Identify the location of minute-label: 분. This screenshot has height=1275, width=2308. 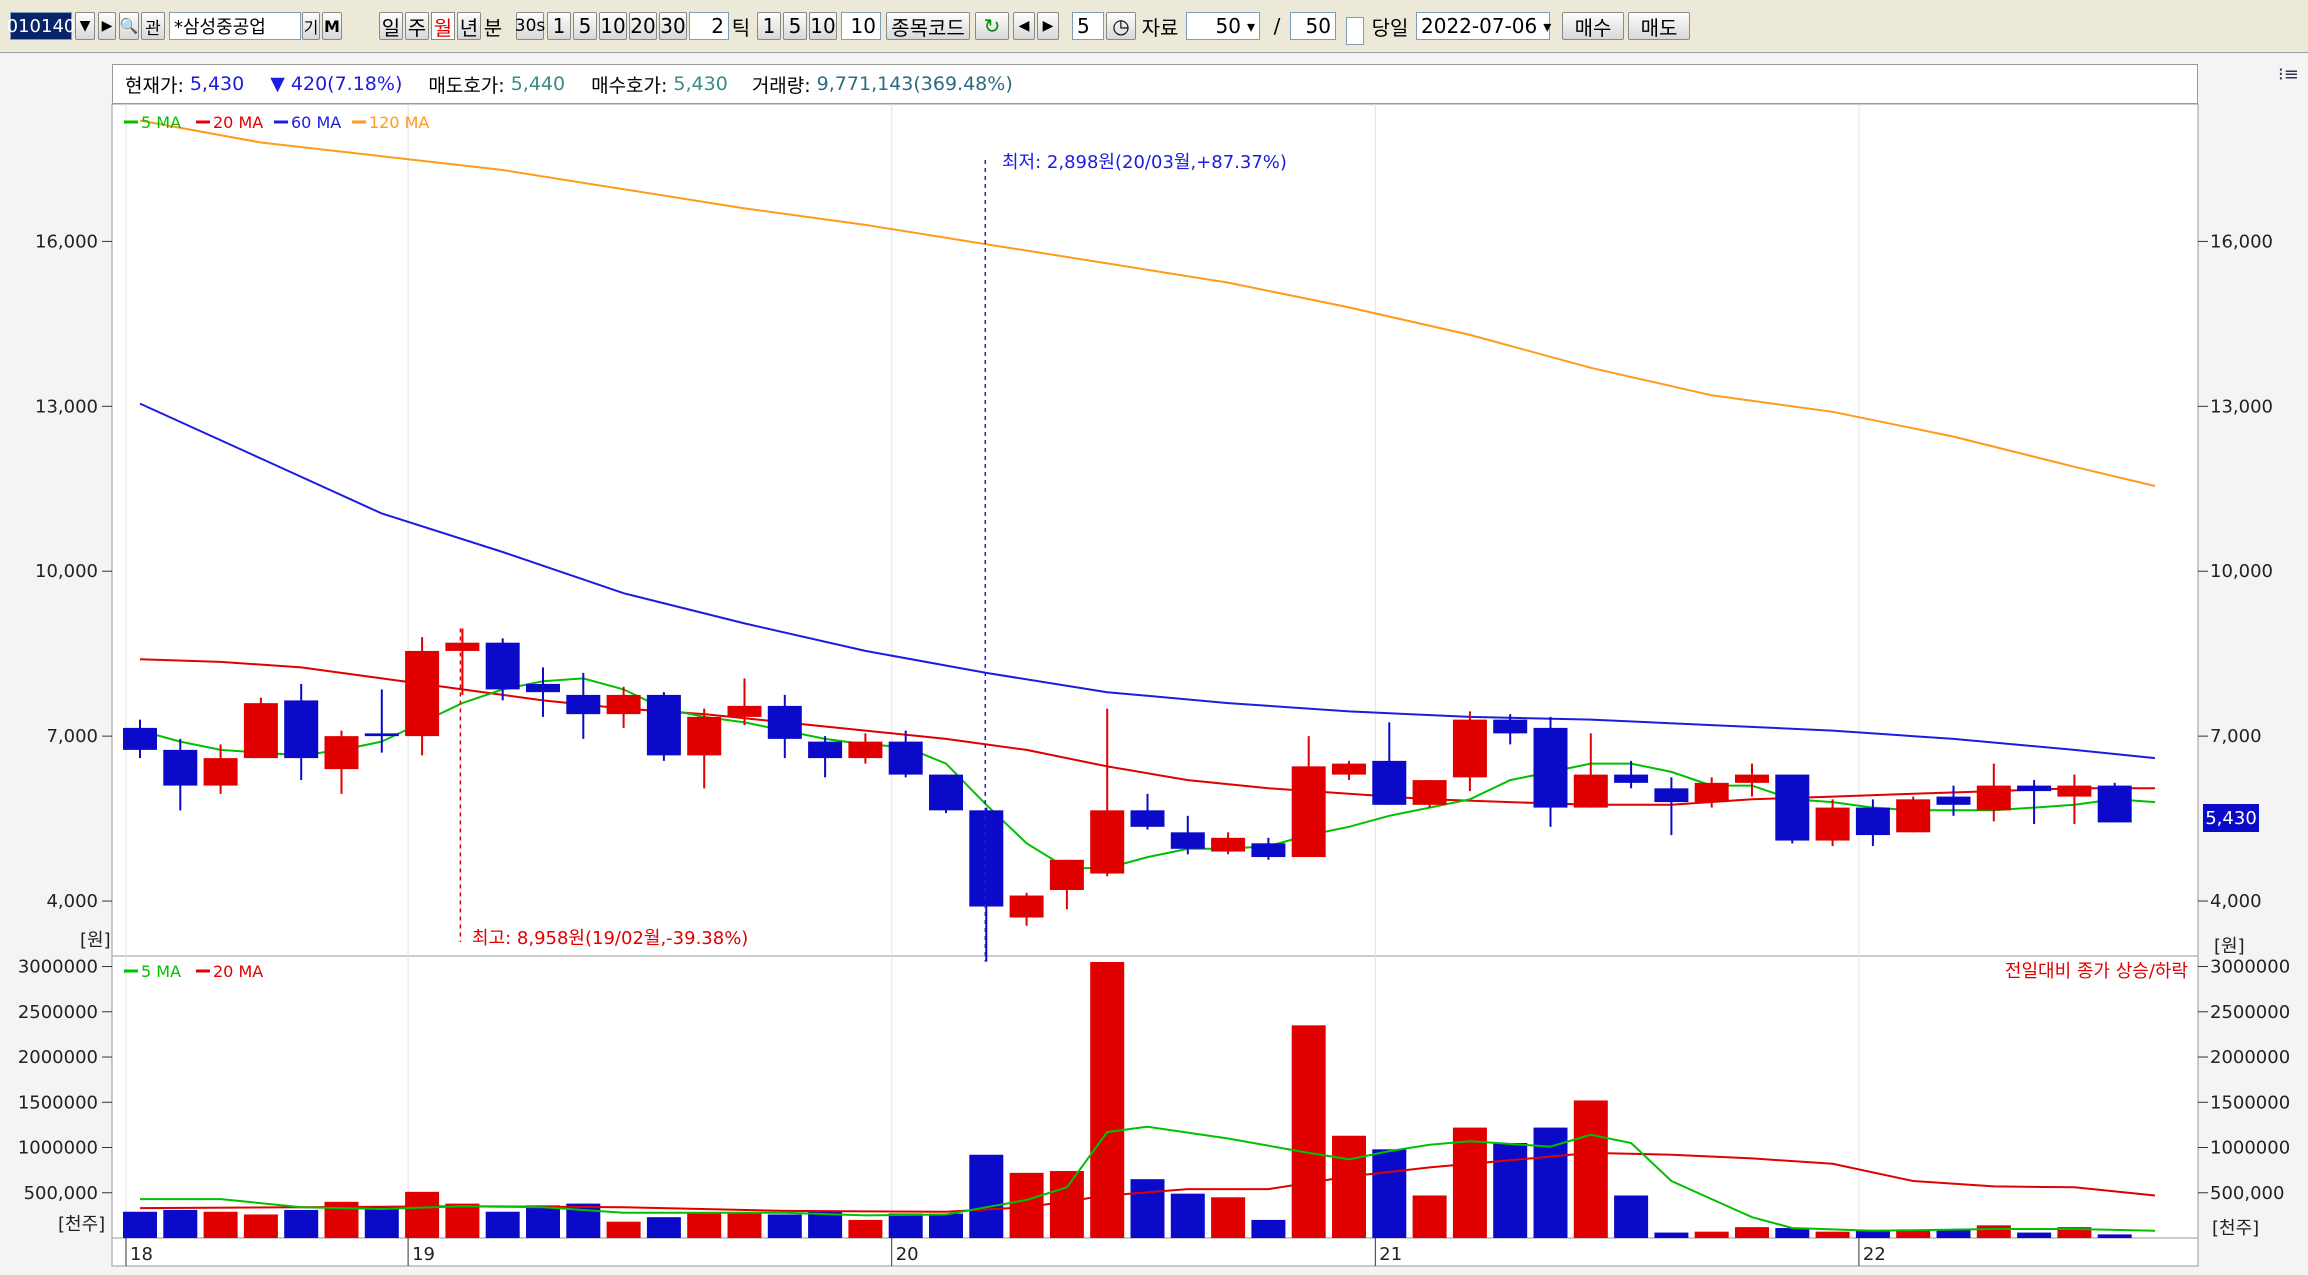
(493, 27).